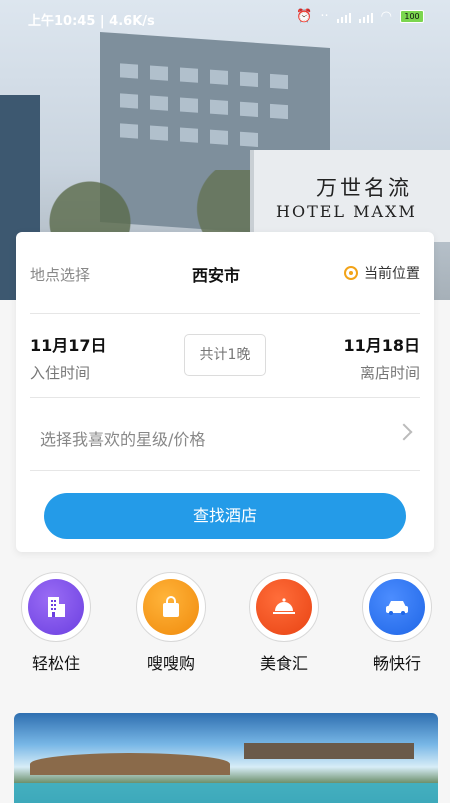 The height and width of the screenshot is (803, 450). Describe the element at coordinates (225, 625) in the screenshot. I see `quick-menu: 轻松住 嗖嗖购 美食汇 畅快行` at that location.